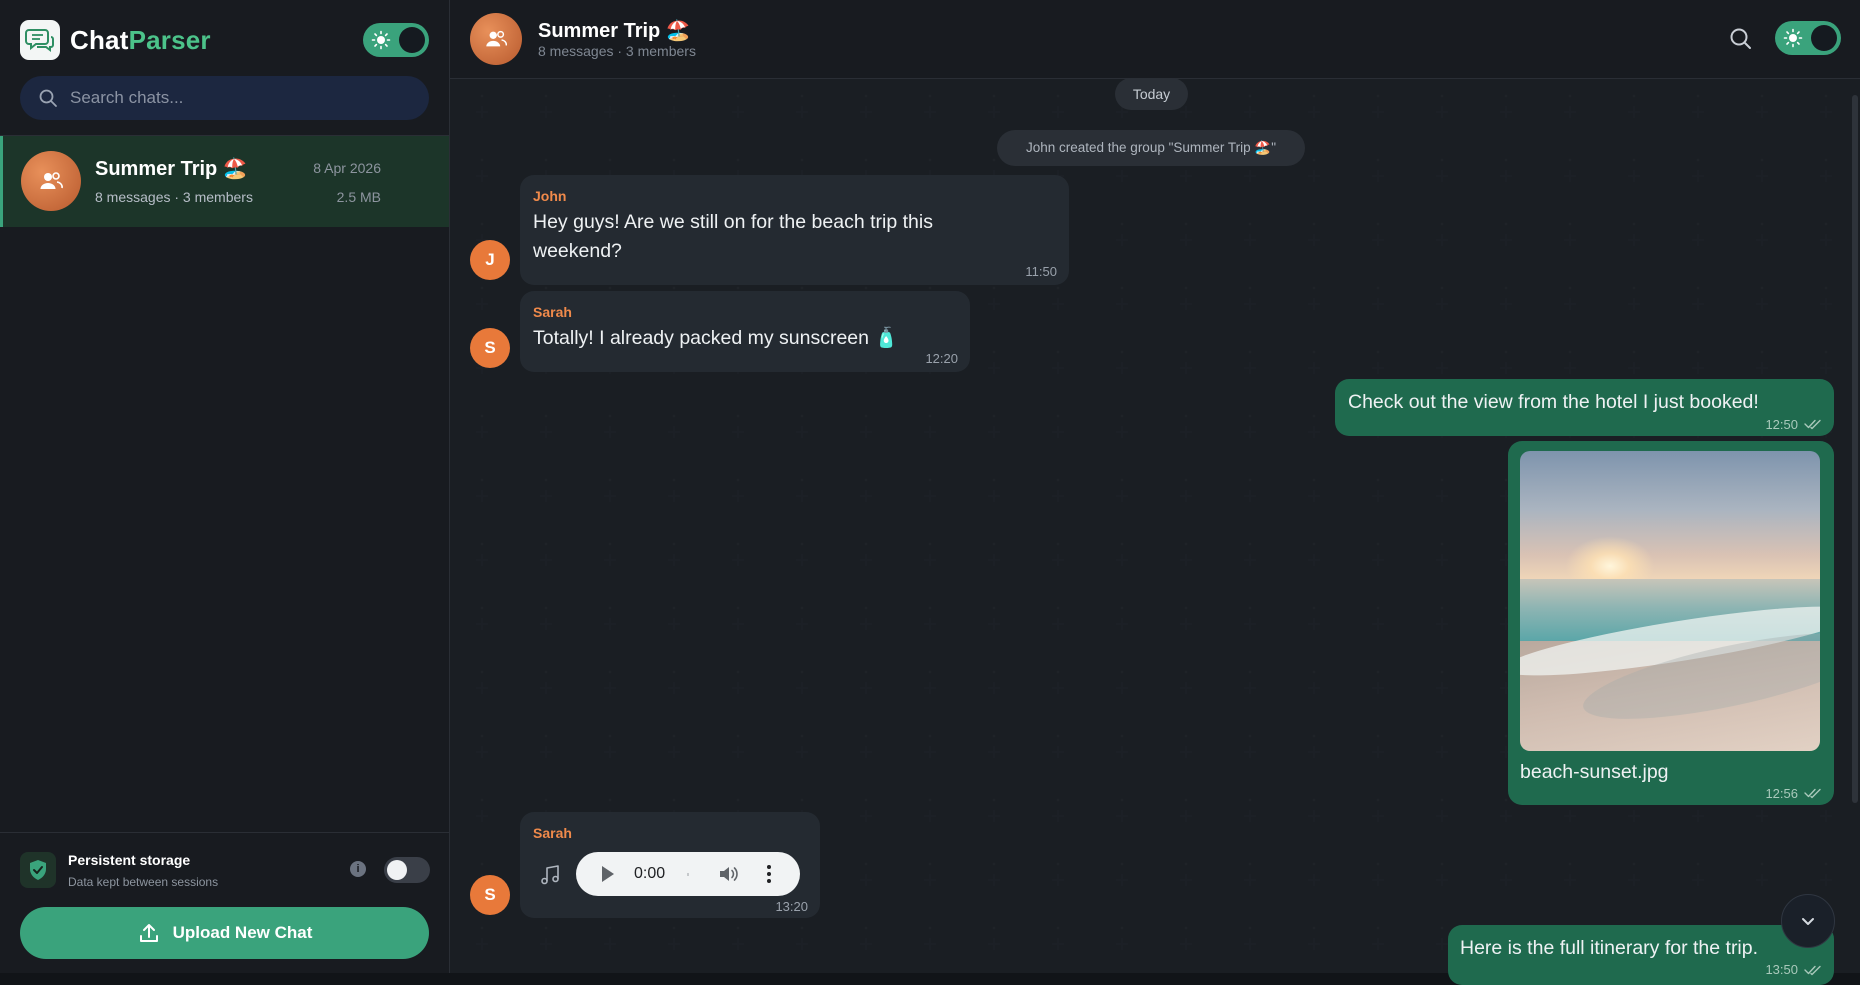 This screenshot has height=985, width=1860. I want to click on message-time: 13:20, so click(791, 906).